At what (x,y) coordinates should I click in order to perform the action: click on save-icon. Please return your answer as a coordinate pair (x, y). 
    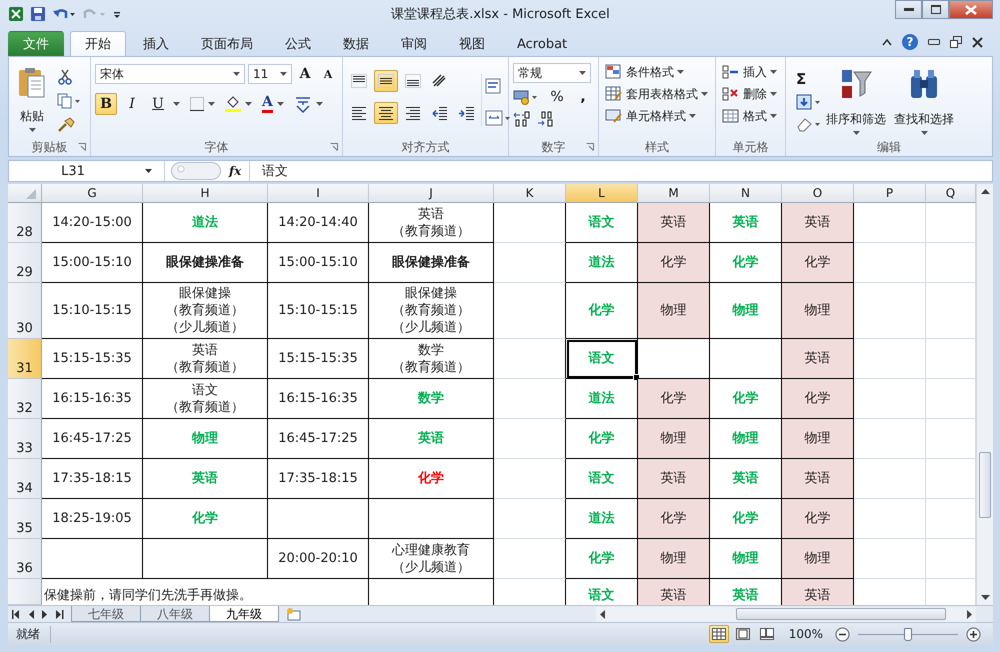
    Looking at the image, I should click on (38, 14).